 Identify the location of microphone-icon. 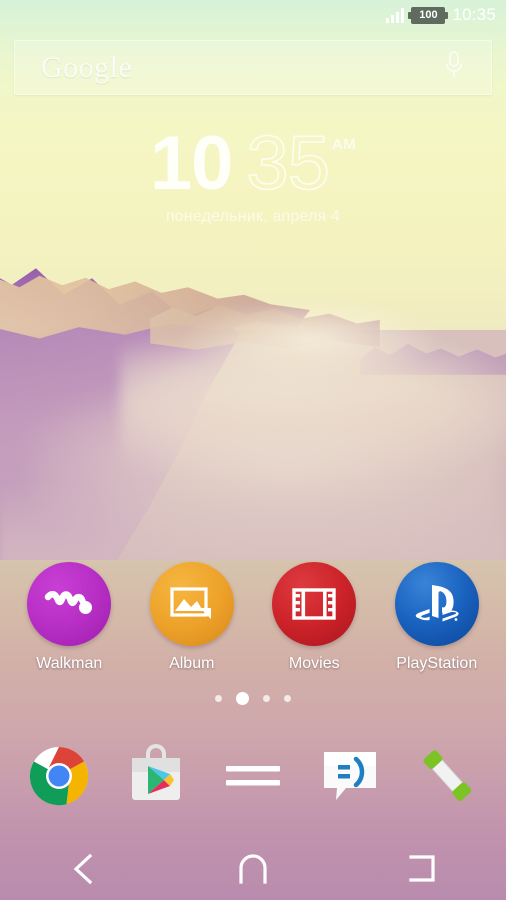
(454, 67).